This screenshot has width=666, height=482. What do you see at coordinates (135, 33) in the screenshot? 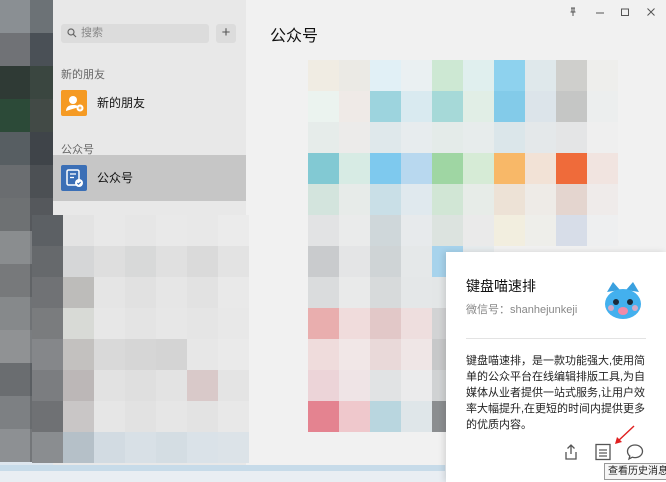
I see `search-input: 搜索` at bounding box center [135, 33].